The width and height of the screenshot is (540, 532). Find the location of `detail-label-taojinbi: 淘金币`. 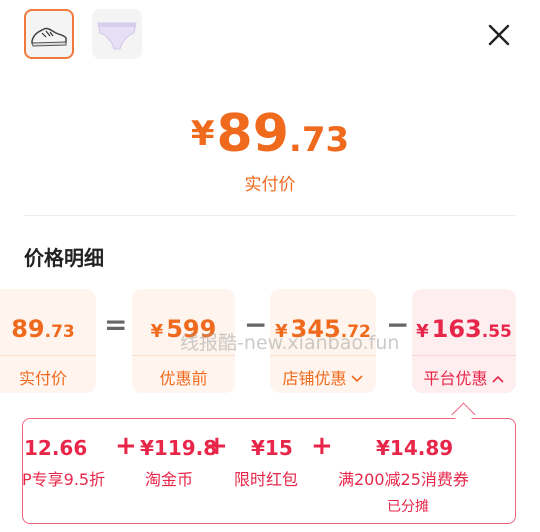

detail-label-taojinbi: 淘金币 is located at coordinates (169, 479).